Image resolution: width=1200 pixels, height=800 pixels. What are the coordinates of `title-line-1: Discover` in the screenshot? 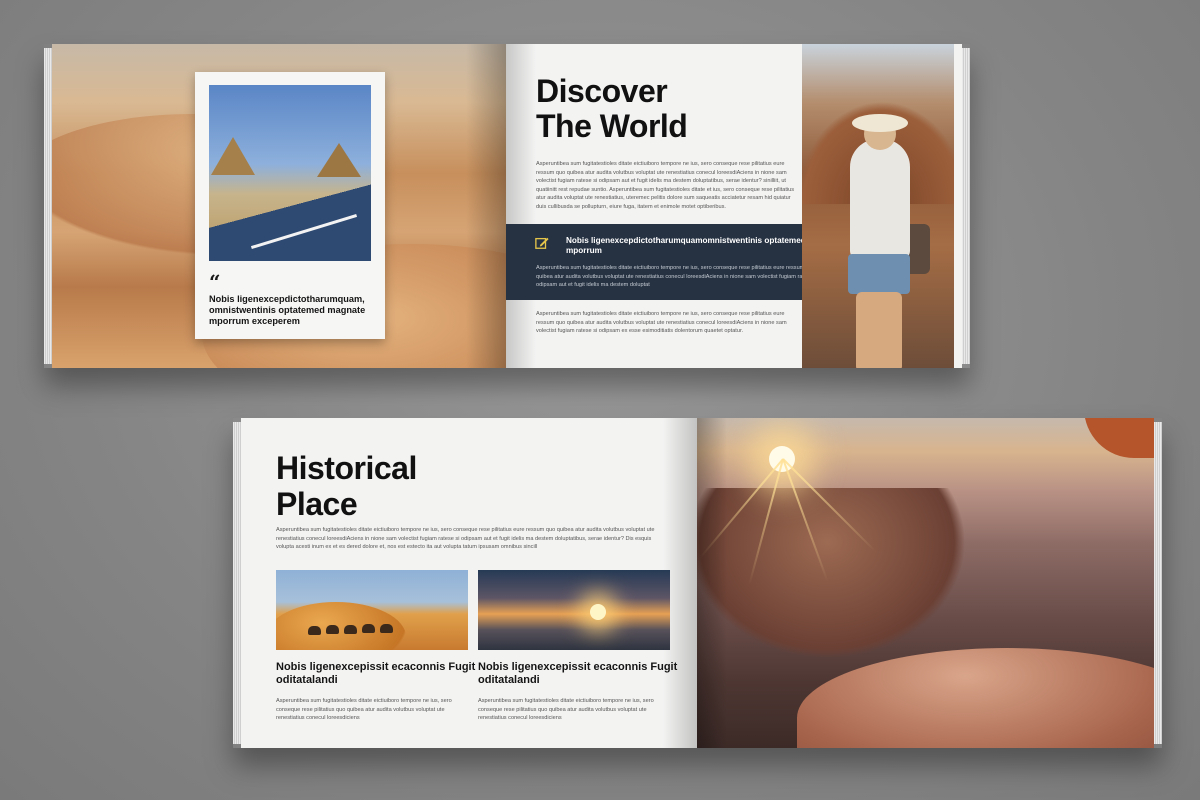 It's located at (602, 91).